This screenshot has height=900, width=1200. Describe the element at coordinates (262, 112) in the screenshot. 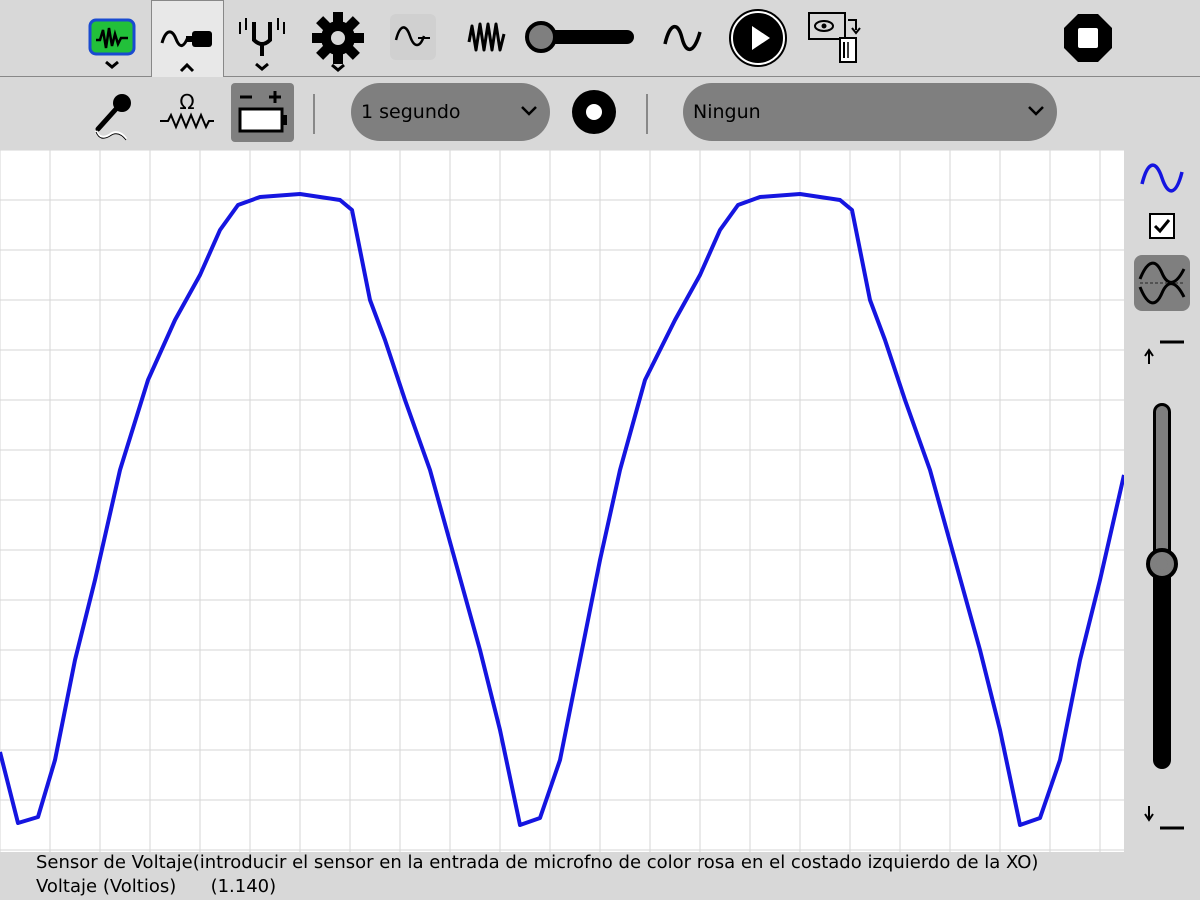

I see `voltage-battery-icon` at that location.